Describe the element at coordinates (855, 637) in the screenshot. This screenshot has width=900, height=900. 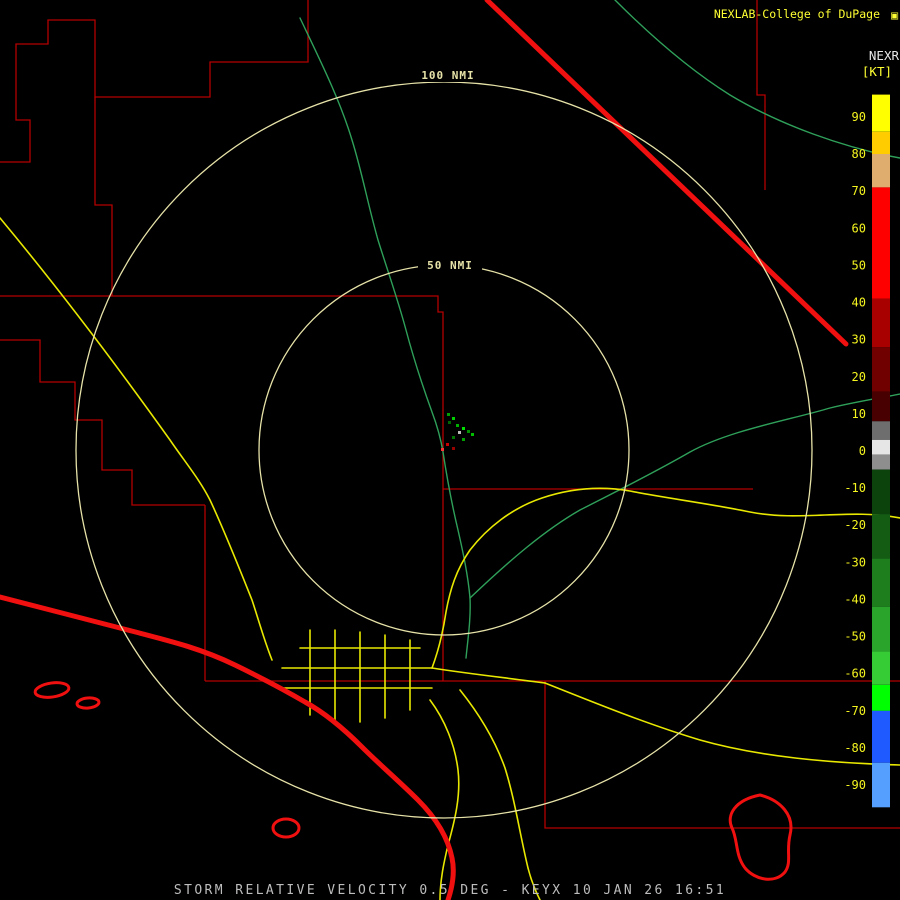
I see `colorbar-tick-label: -50` at that location.